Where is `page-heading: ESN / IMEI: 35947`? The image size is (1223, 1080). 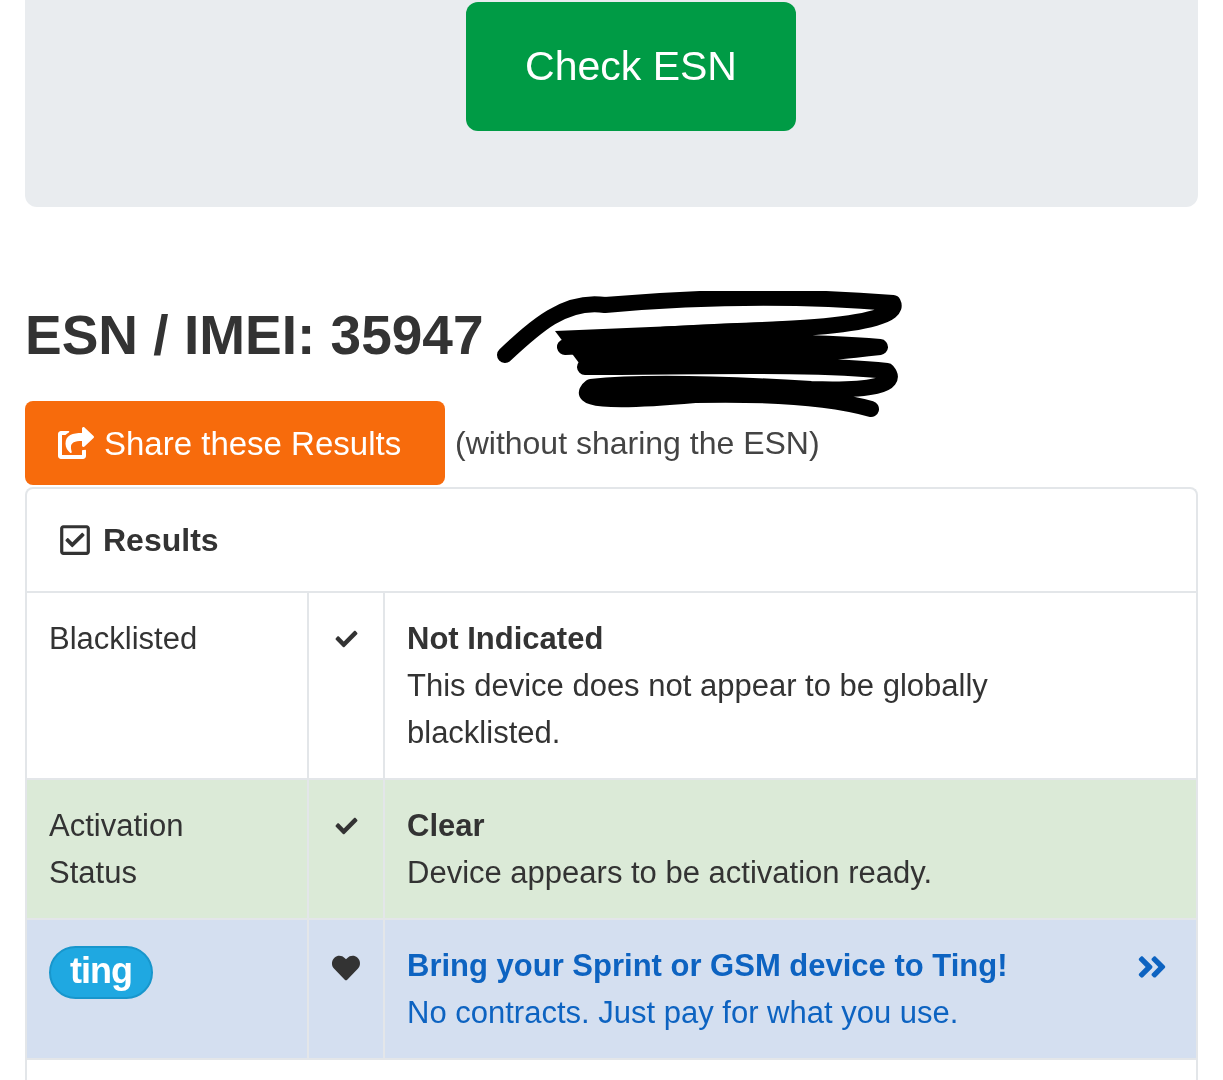
page-heading: ESN / IMEI: 35947 is located at coordinates (254, 335).